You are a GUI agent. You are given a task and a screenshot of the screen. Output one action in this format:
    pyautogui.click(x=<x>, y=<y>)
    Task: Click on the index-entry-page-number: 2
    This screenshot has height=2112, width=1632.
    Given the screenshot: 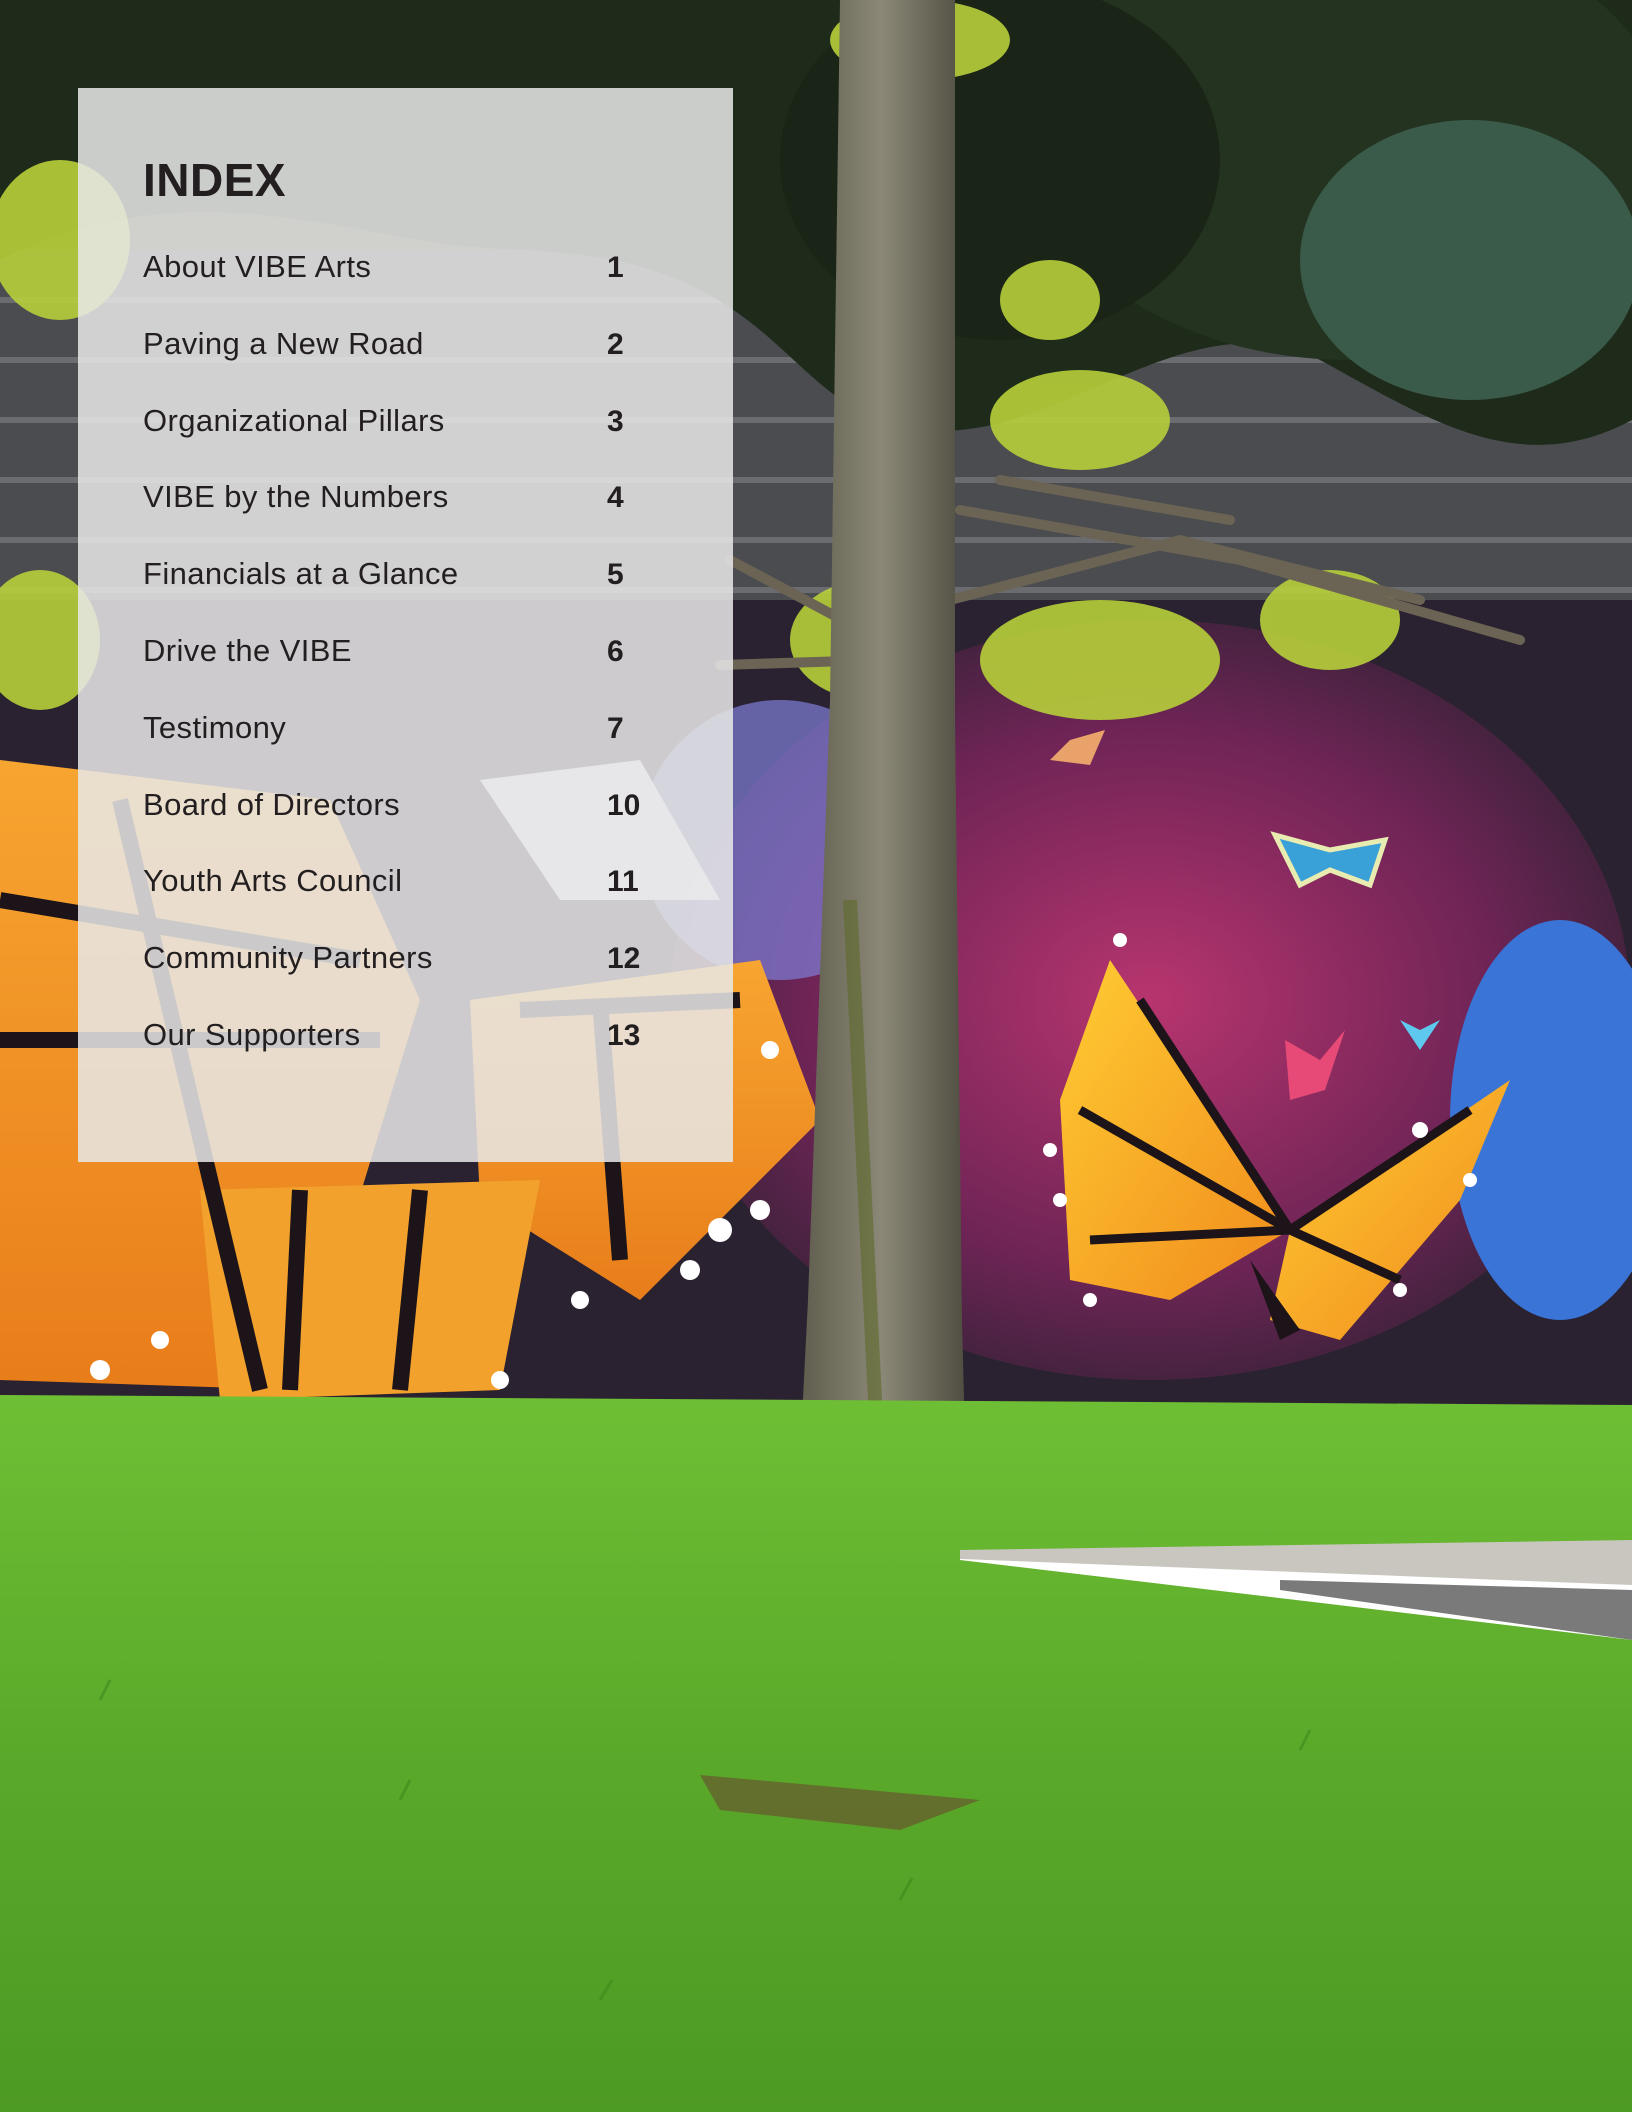 What is the action you would take?
    pyautogui.click(x=615, y=344)
    